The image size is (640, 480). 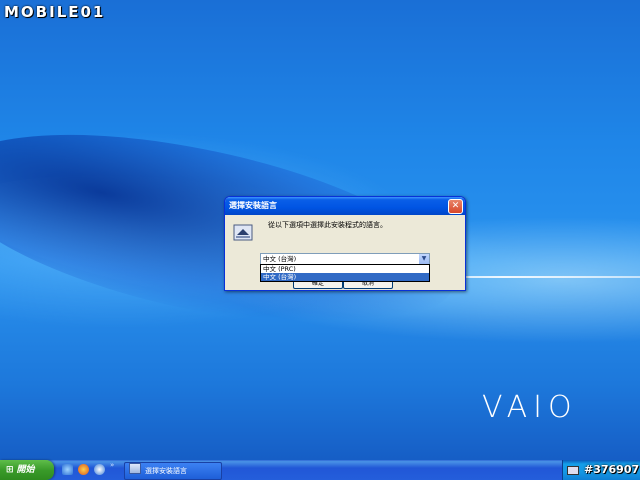 I want to click on close-icon: ✕, so click(x=455, y=206).